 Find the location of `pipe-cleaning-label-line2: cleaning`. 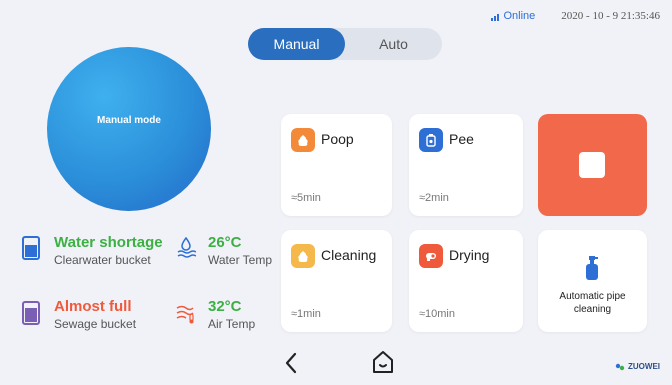

pipe-cleaning-label-line2: cleaning is located at coordinates (592, 309).